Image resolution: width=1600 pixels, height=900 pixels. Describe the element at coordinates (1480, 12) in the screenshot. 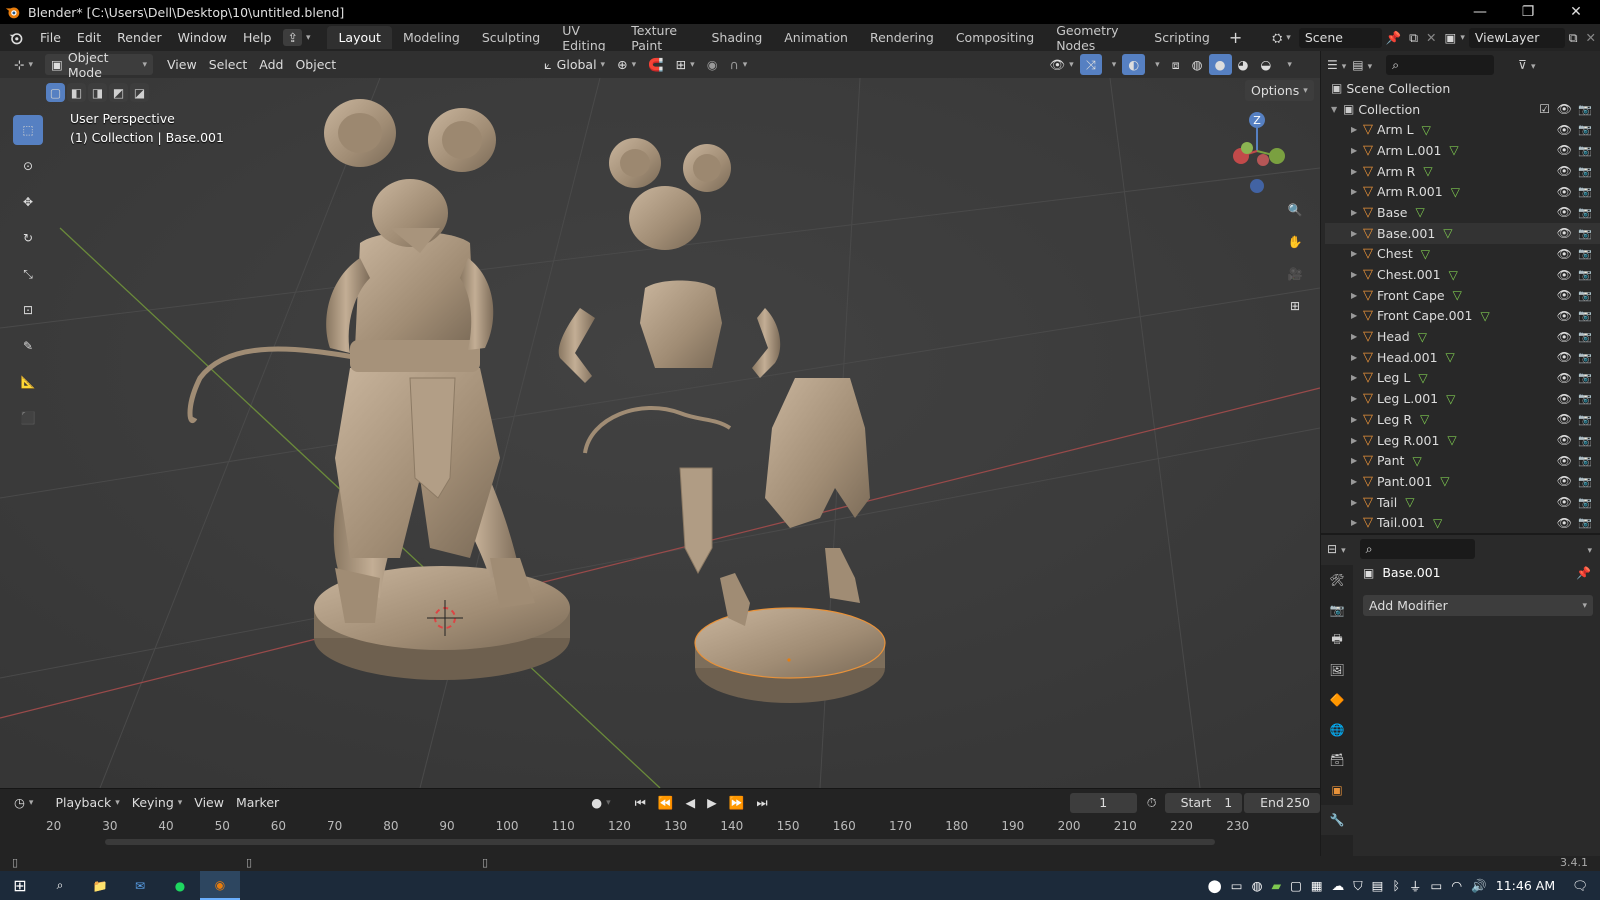

I see `minimize-button: —` at that location.